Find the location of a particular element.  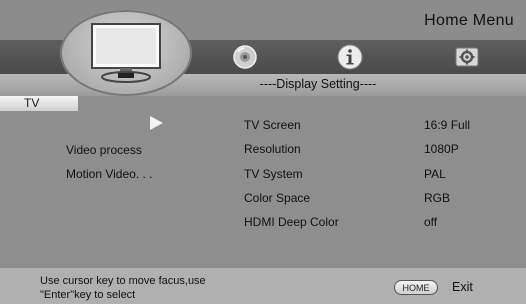

menu-item-video-process: Video process is located at coordinates (104, 150).